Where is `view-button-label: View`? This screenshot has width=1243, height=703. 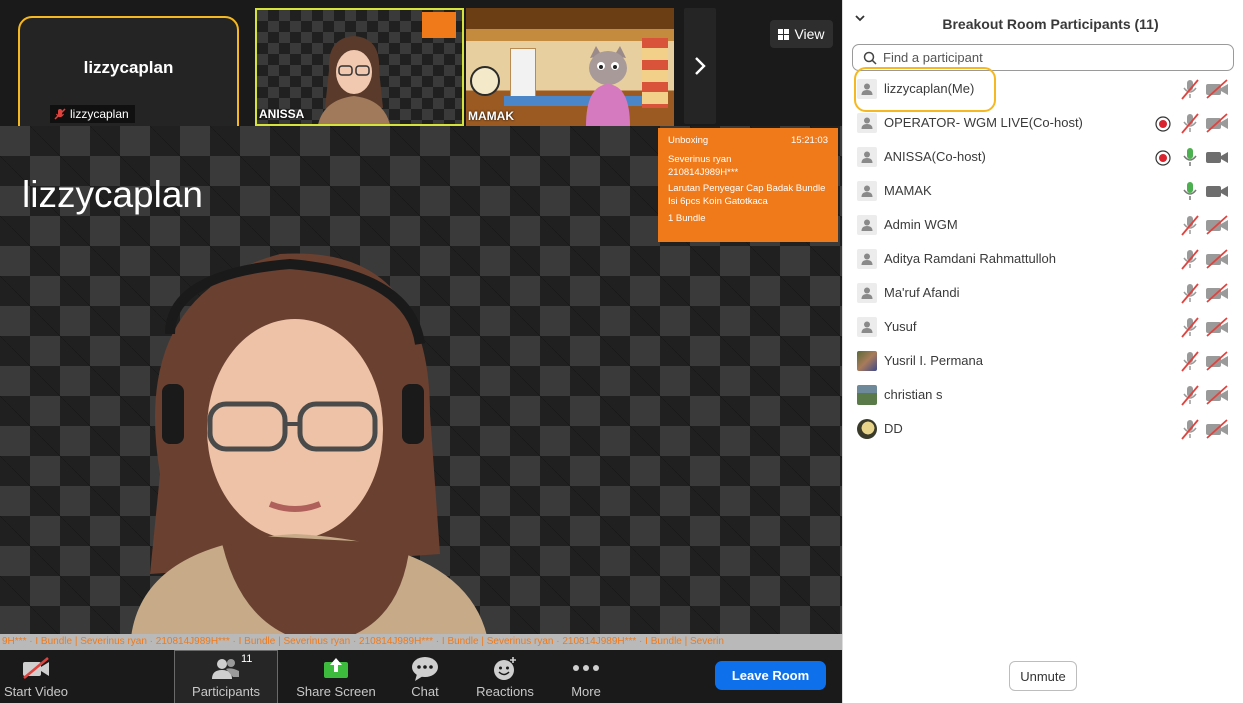
view-button-label: View is located at coordinates (809, 34).